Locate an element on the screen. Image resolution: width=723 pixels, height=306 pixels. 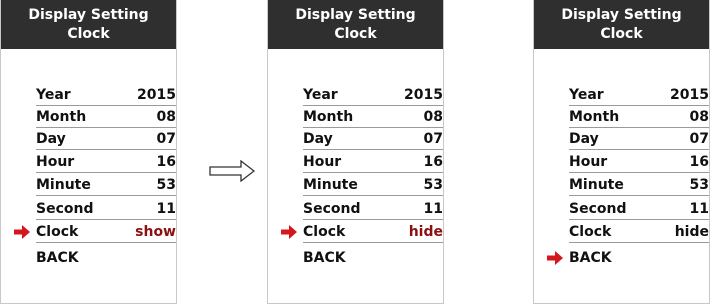
menu-row-clock: Clock show is located at coordinates (95, 232).